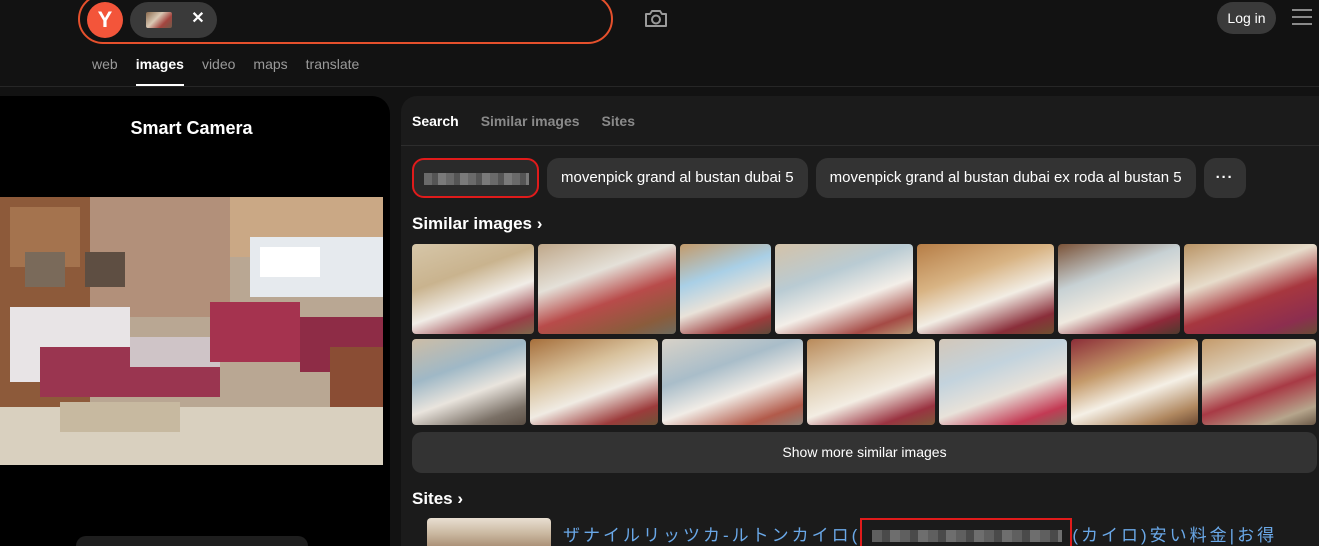 The width and height of the screenshot is (1319, 546). I want to click on site-title-part: ザナイルリッツカ-ルトンカイロ(, so click(711, 535).